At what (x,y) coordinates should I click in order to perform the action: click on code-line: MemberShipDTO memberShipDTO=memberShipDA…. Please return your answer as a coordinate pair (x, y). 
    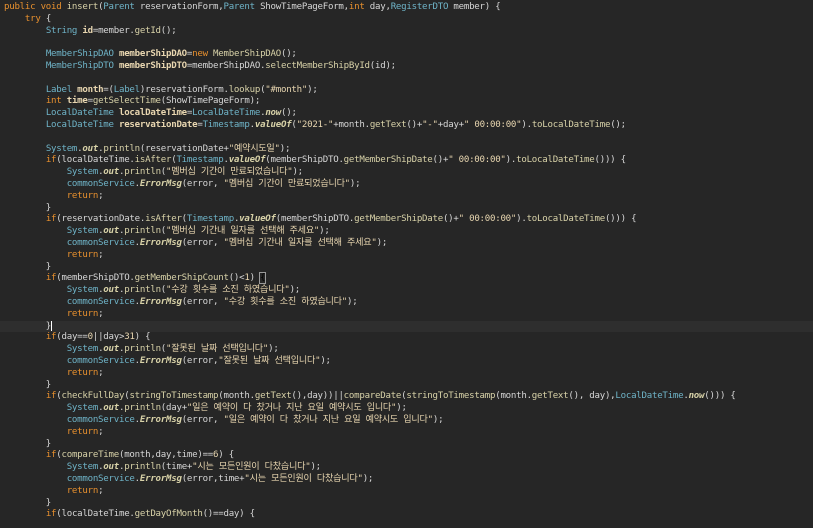
    Looking at the image, I should click on (406, 67).